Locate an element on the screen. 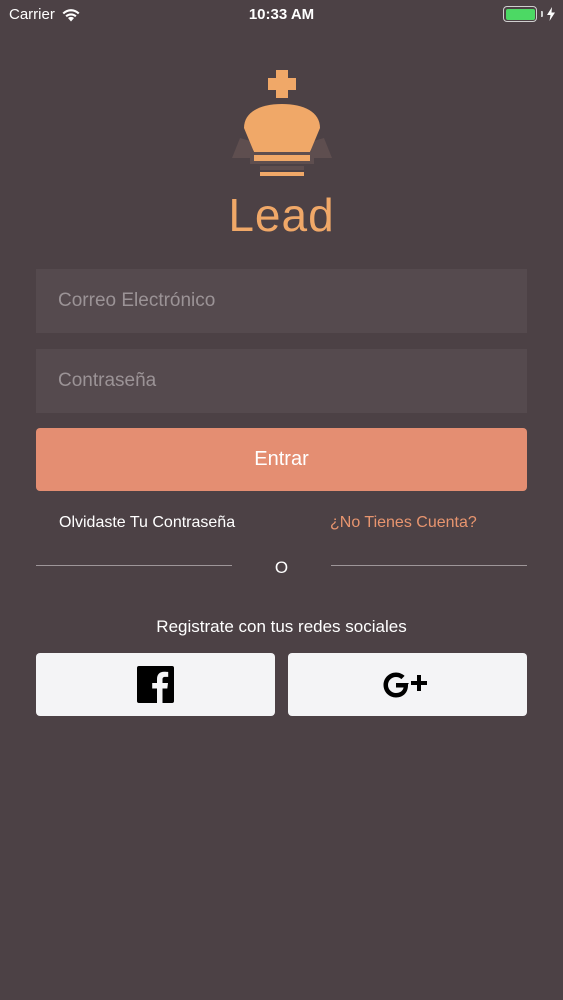 The height and width of the screenshot is (1000, 563). facebook-icon is located at coordinates (155, 684).